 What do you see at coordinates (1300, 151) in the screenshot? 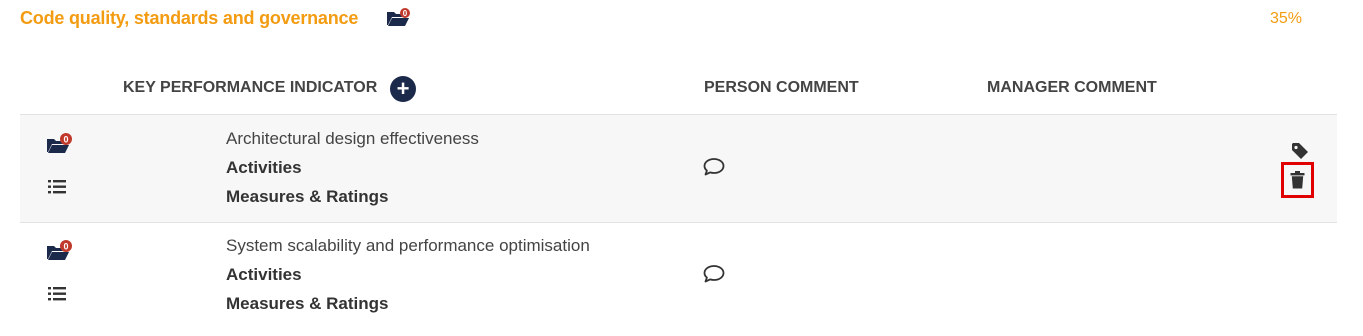
I see `tag-icon` at bounding box center [1300, 151].